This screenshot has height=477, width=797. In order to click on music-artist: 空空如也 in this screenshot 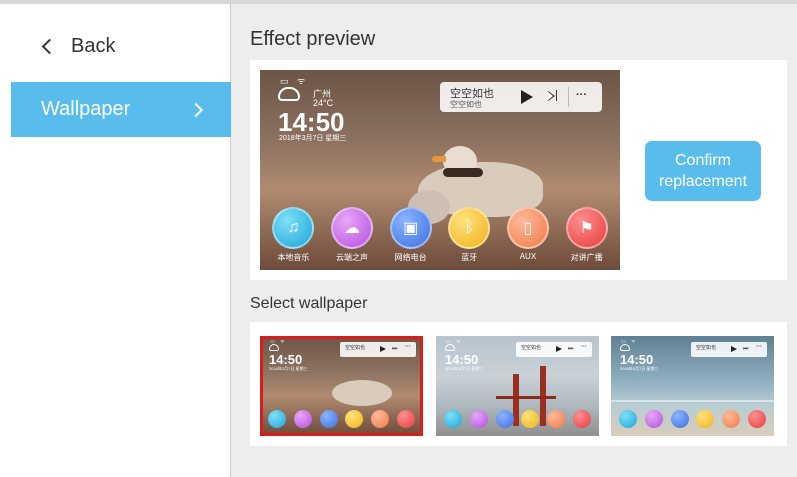, I will do `click(466, 104)`.